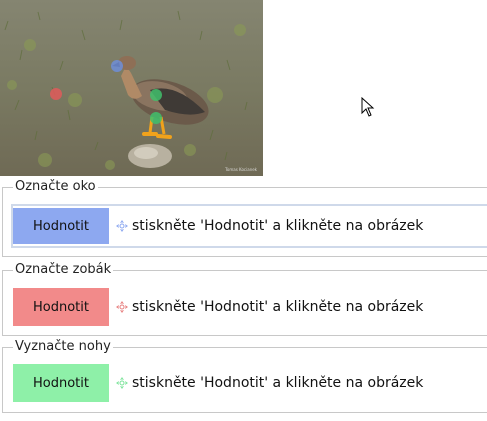 This screenshot has height=421, width=487. Describe the element at coordinates (368, 107) in the screenshot. I see `mouse-cursor-icon` at that location.